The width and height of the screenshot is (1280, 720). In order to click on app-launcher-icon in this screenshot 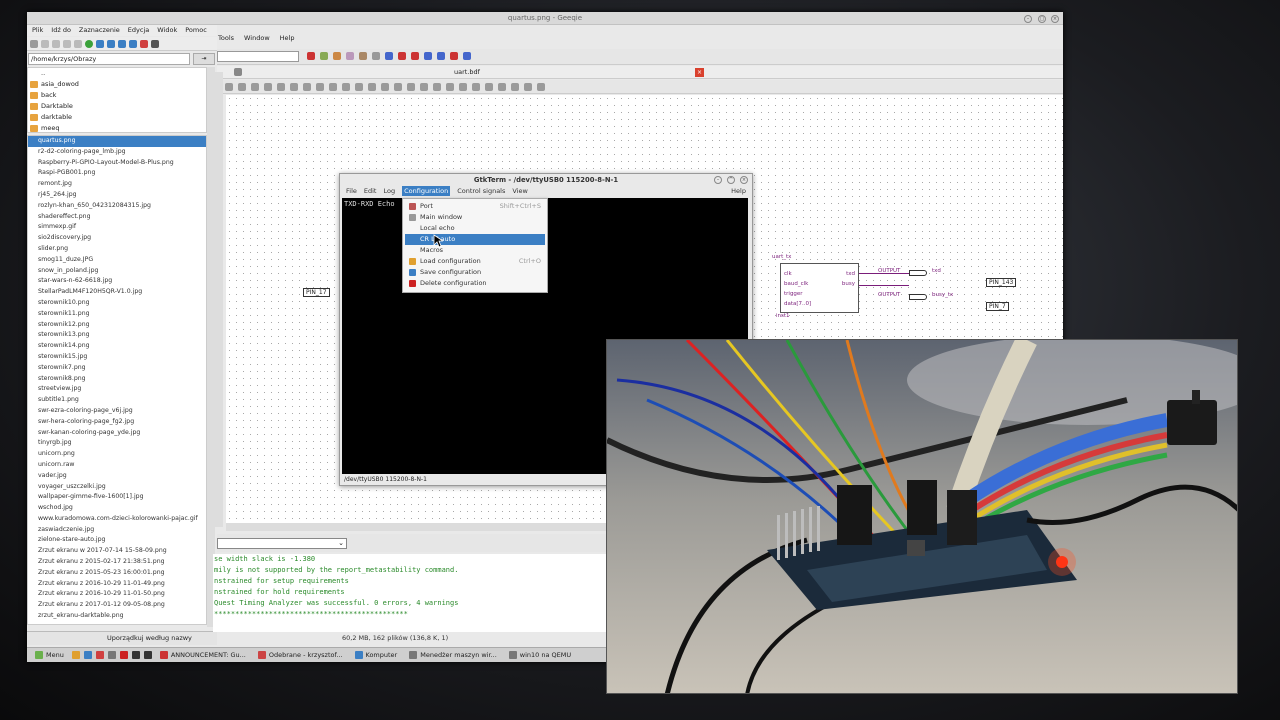, I will do `click(147, 655)`.